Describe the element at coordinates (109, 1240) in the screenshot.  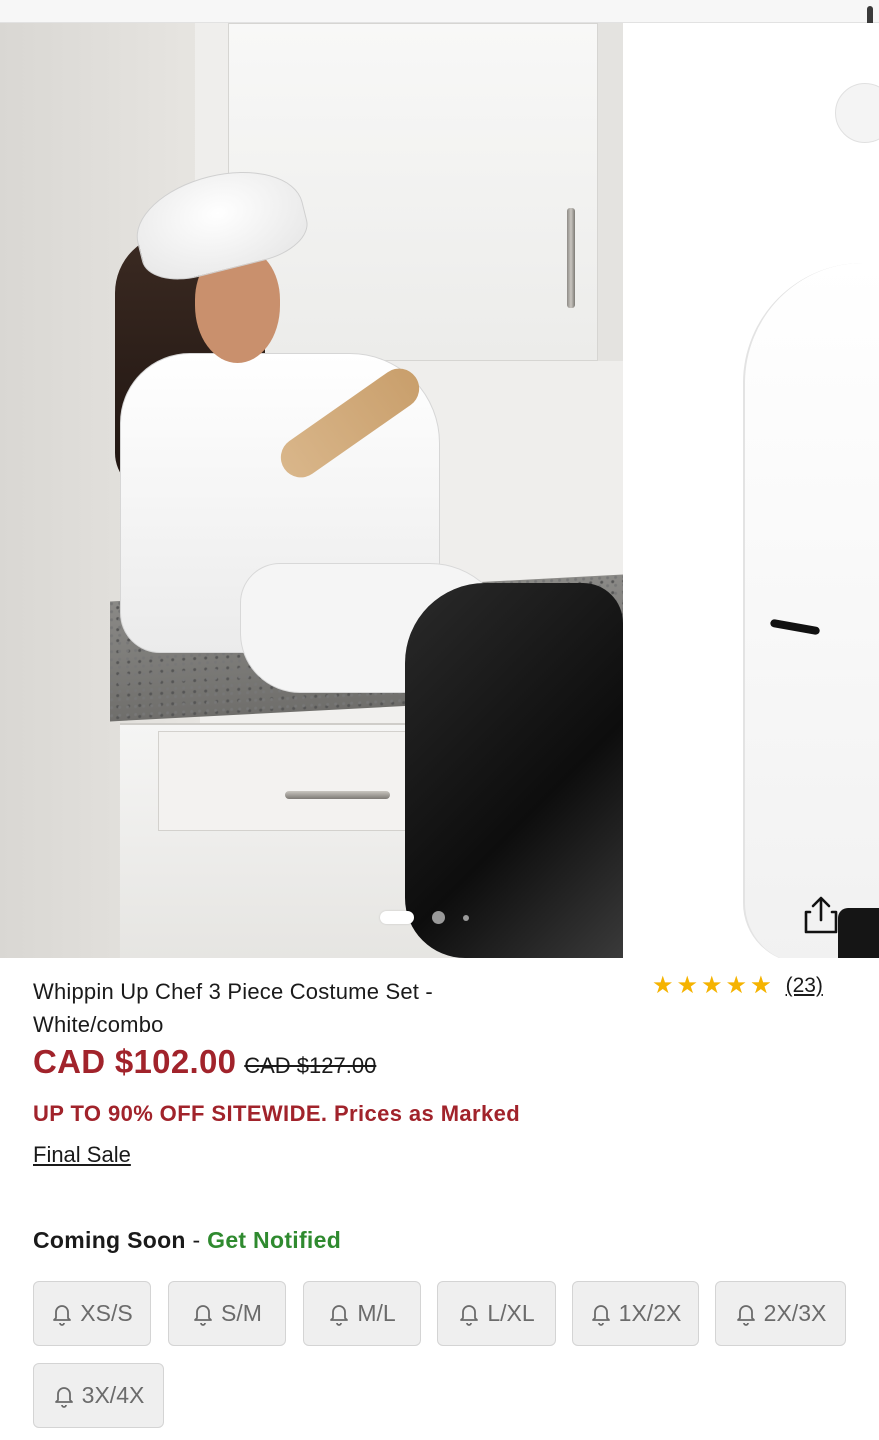
I see `availability-status: Coming Soon` at that location.